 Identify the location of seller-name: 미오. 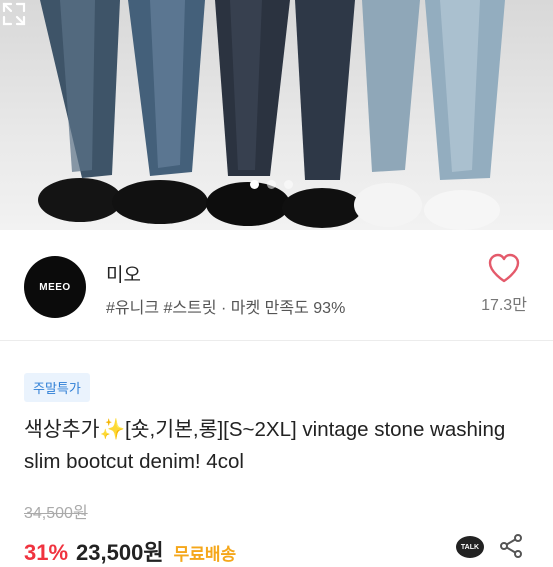
(123, 273).